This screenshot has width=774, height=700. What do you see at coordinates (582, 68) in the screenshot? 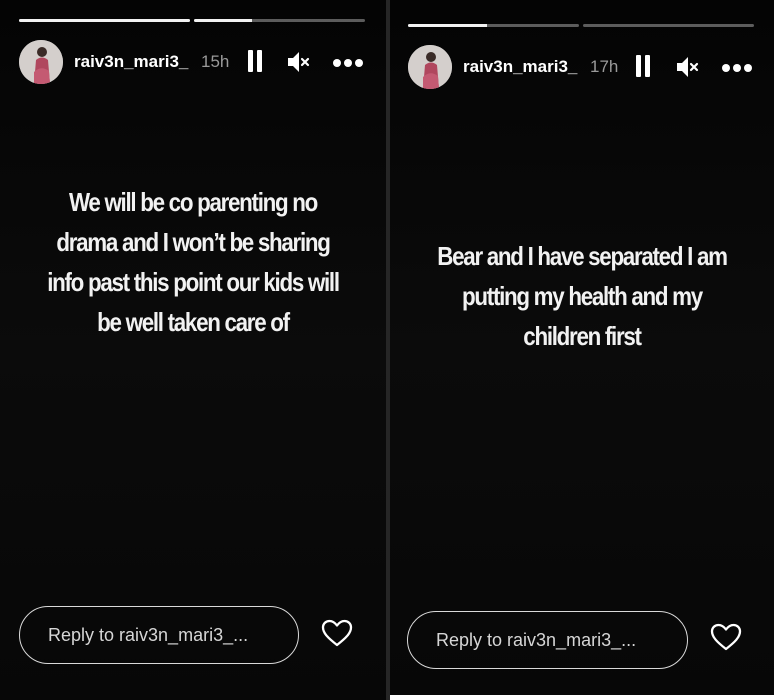
I see `story-header: raiv3n_mari3_ 17h` at bounding box center [582, 68].